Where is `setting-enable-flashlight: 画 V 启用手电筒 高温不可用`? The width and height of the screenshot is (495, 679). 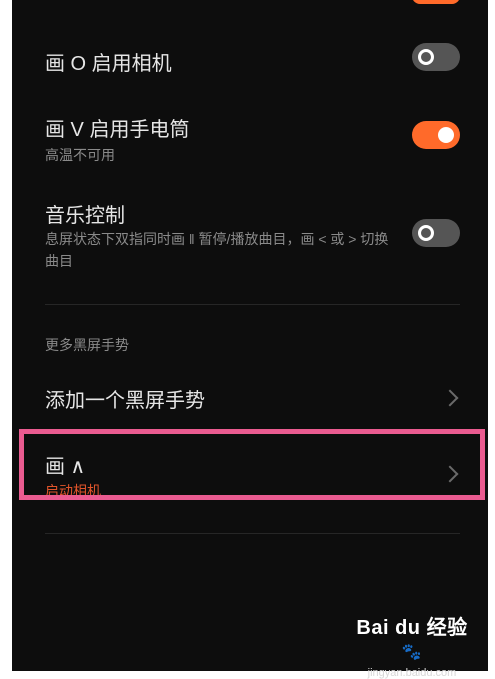
setting-enable-flashlight: 画 V 启用手电筒 高温不可用 is located at coordinates (250, 136).